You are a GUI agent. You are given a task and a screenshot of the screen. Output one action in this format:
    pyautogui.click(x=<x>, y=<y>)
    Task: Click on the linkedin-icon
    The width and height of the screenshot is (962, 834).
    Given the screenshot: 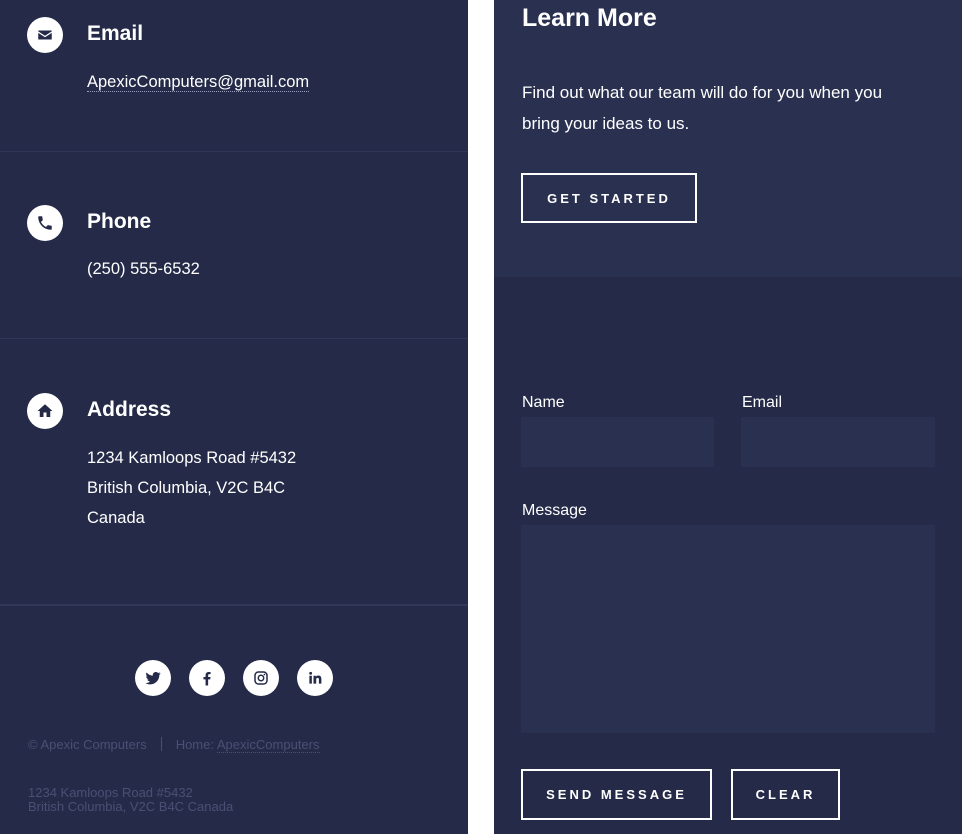 What is the action you would take?
    pyautogui.click(x=315, y=678)
    